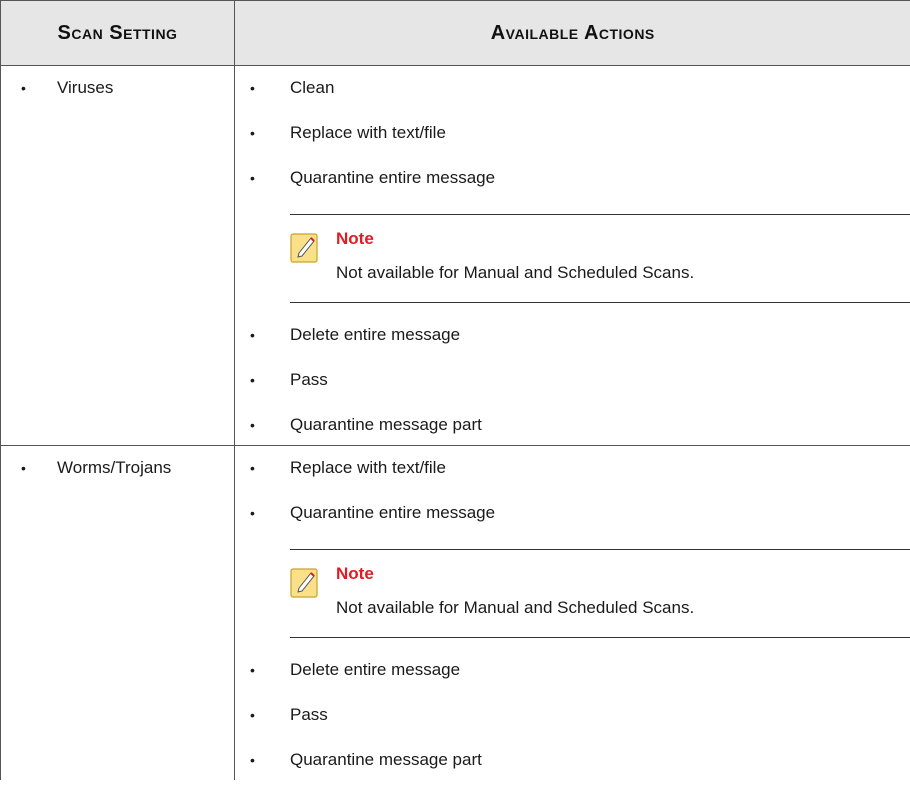 The image size is (910, 796). What do you see at coordinates (312, 87) in the screenshot?
I see `action-label: Clean` at bounding box center [312, 87].